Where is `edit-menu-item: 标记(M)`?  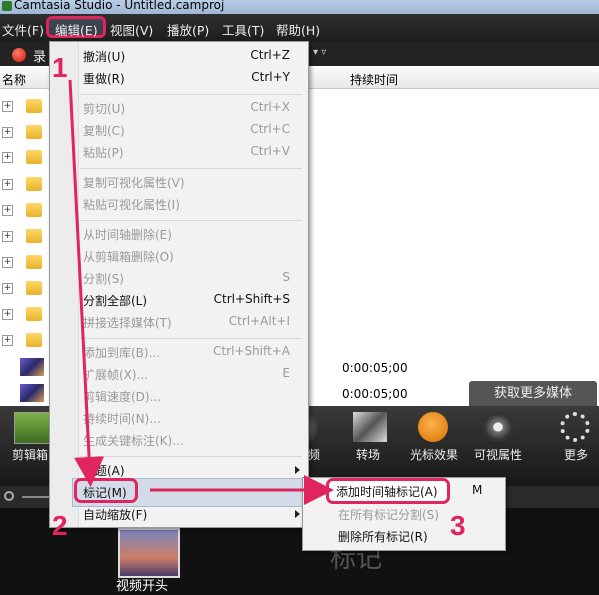
edit-menu-item: 标记(M) is located at coordinates (105, 492).